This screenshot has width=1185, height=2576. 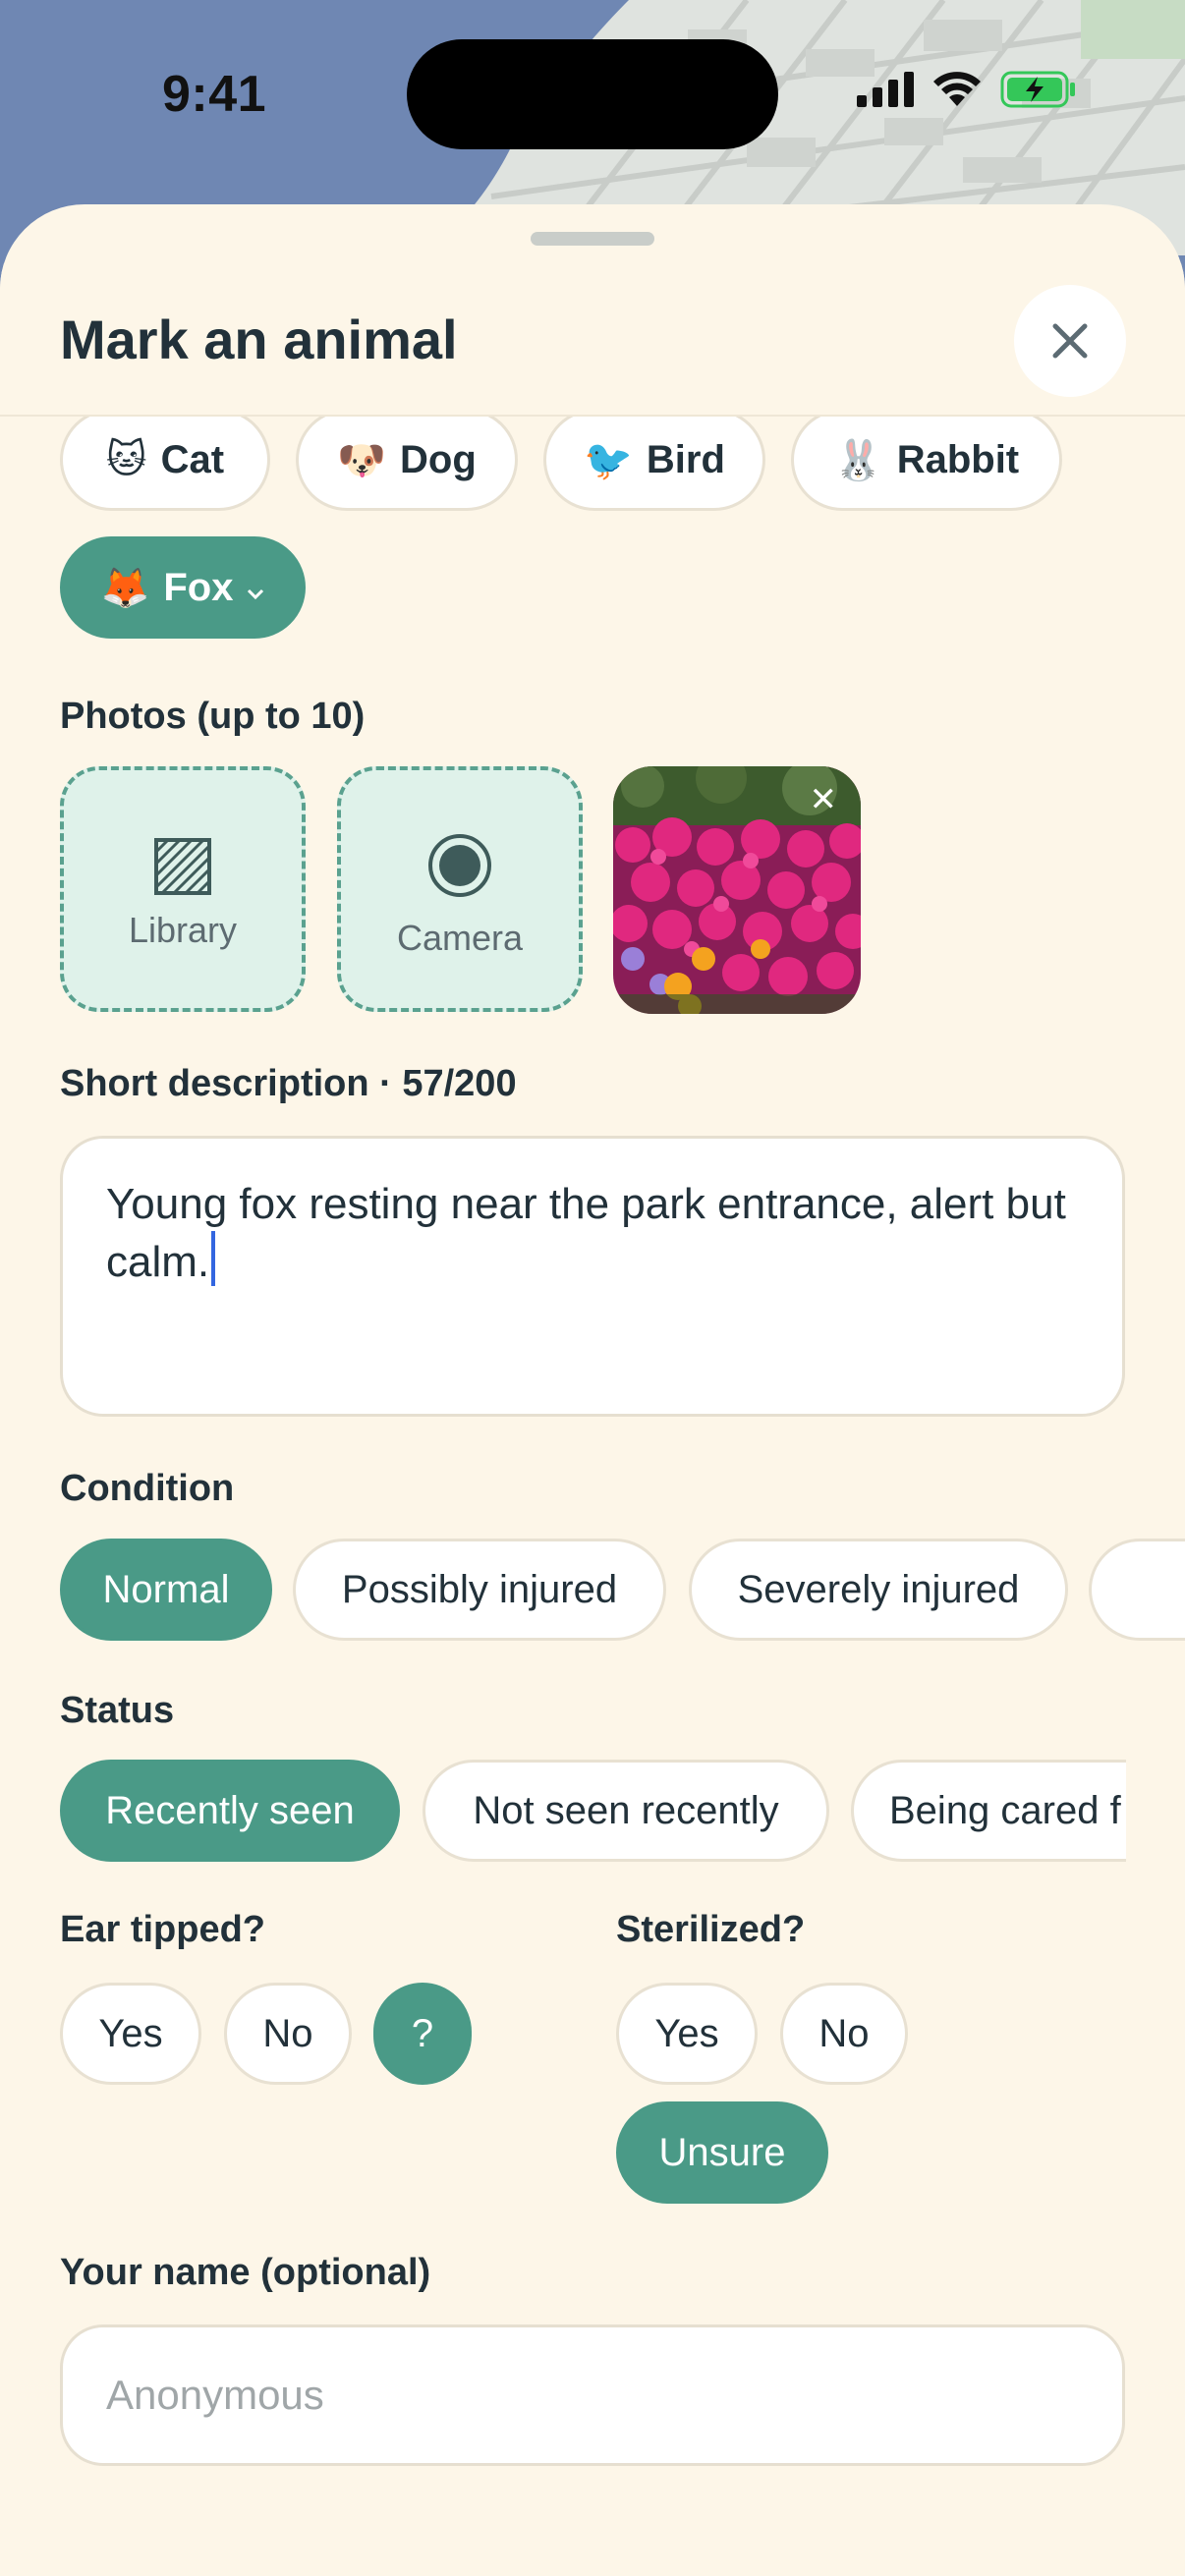 I want to click on photo-library-icon, so click(x=183, y=866).